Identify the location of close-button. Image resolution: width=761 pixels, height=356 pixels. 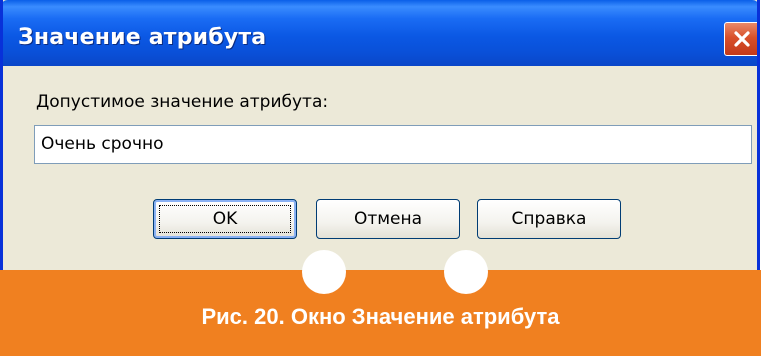
(740, 39).